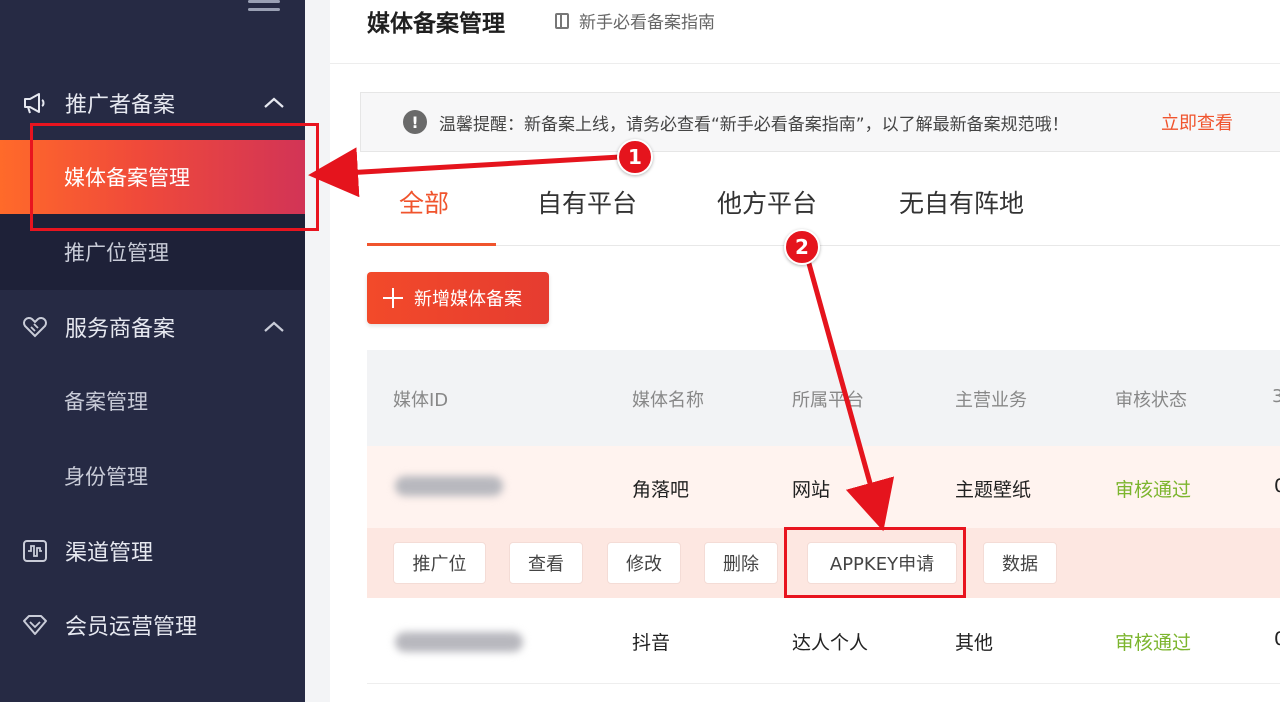 The width and height of the screenshot is (1280, 702). What do you see at coordinates (991, 400) in the screenshot?
I see `column-header-business: 主营业务` at bounding box center [991, 400].